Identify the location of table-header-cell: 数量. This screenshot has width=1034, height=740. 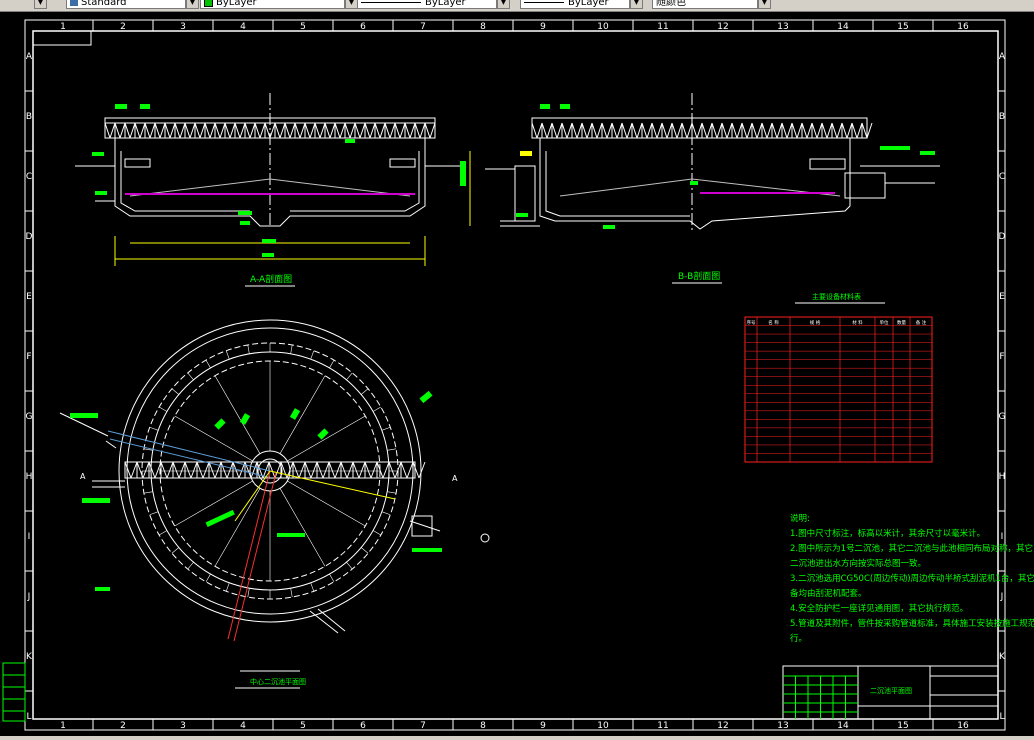
(901, 322).